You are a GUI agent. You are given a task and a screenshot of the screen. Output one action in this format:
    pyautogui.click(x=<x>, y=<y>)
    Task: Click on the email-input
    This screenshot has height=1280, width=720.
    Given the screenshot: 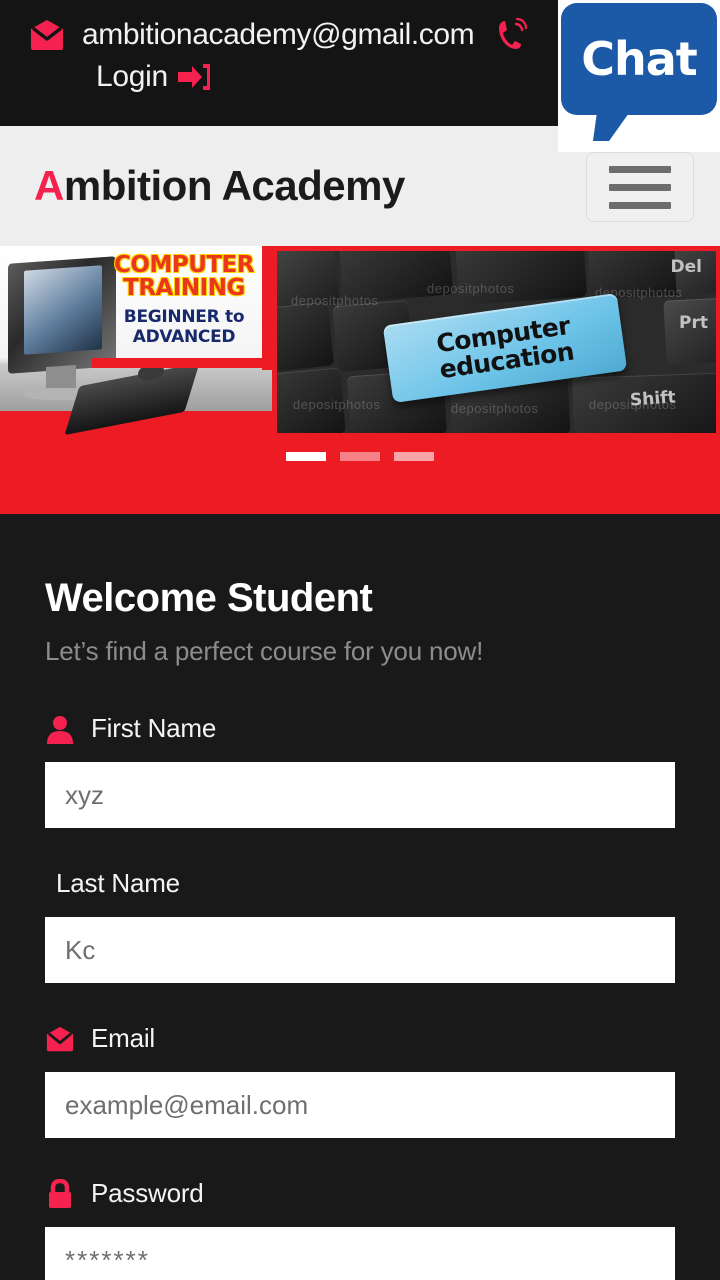 What is the action you would take?
    pyautogui.click(x=360, y=1105)
    